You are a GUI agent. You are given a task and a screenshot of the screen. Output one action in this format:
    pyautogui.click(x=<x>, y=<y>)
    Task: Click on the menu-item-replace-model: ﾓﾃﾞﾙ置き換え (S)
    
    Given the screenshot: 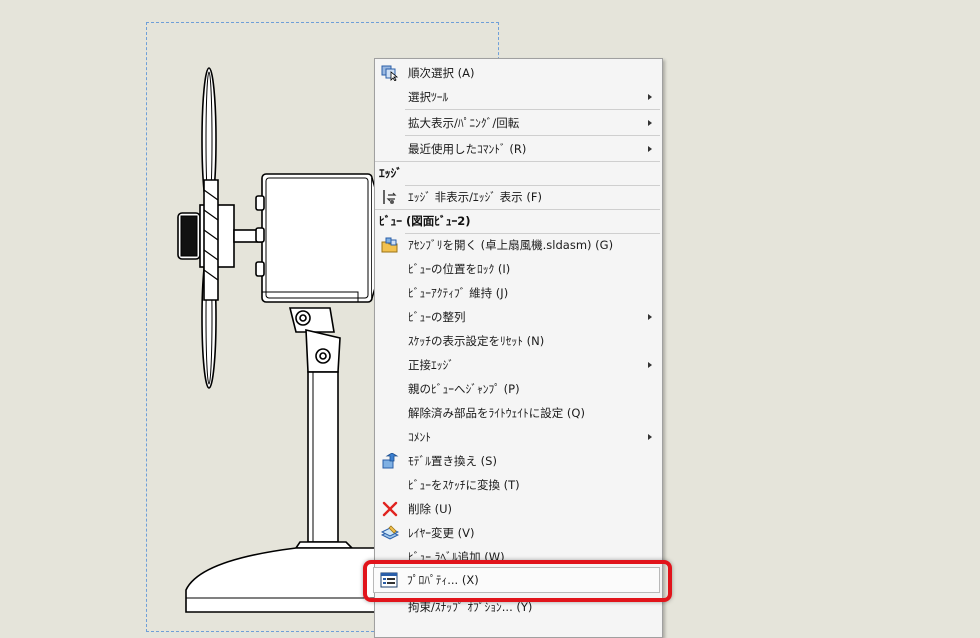 What is the action you would take?
    pyautogui.click(x=518, y=461)
    